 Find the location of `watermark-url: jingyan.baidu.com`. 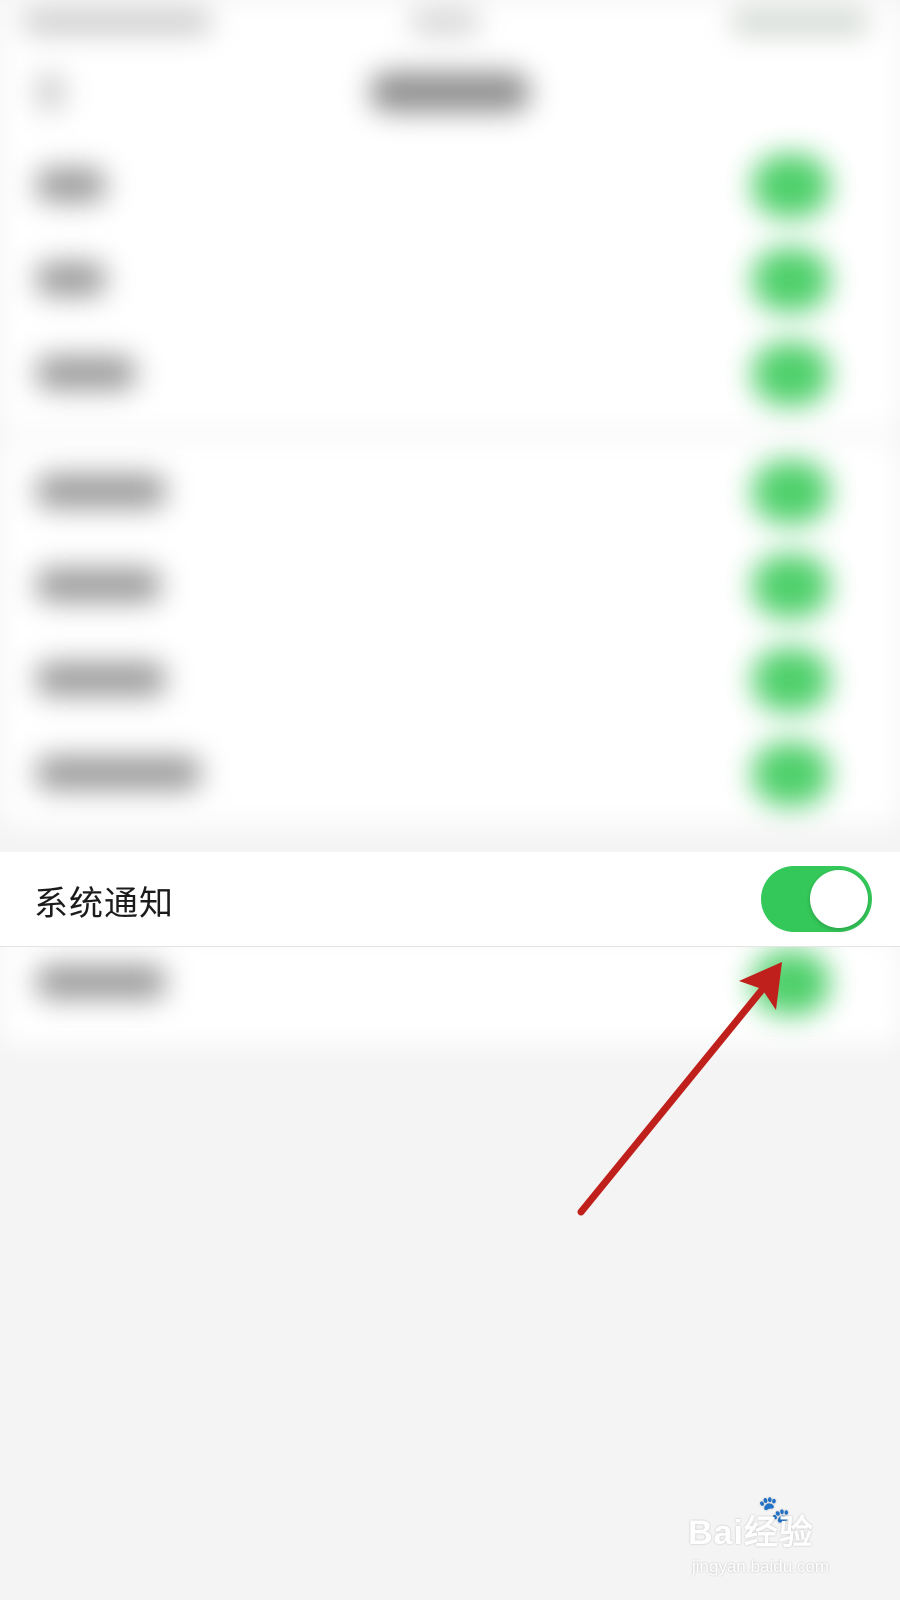

watermark-url: jingyan.baidu.com is located at coordinates (761, 1566).